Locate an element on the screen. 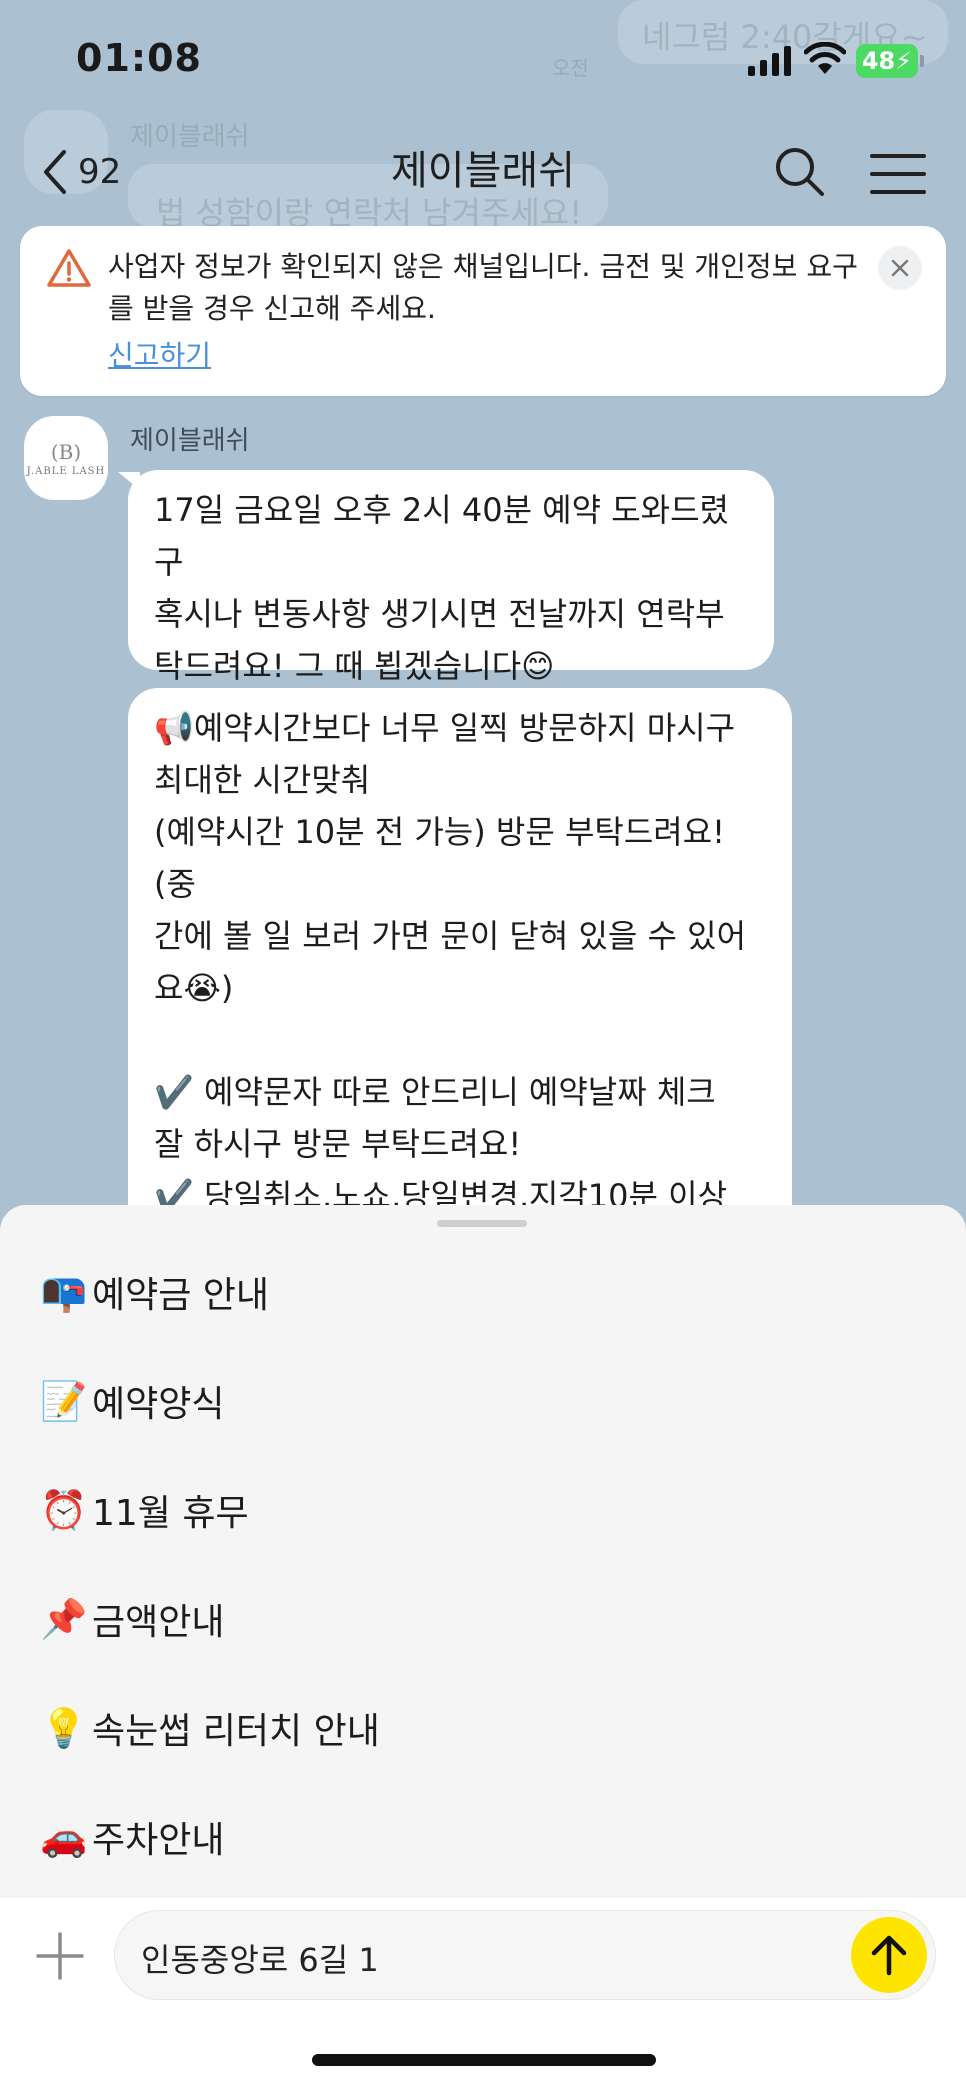  chat-header: 92 제이블래쉬 is located at coordinates (483, 175).